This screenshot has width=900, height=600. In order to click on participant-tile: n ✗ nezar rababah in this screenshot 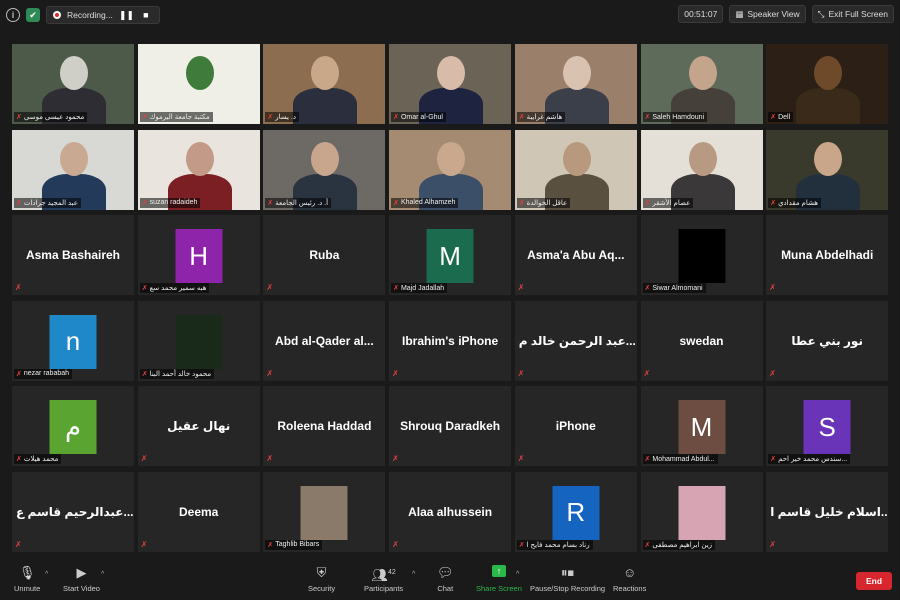, I will do `click(73, 340)`.